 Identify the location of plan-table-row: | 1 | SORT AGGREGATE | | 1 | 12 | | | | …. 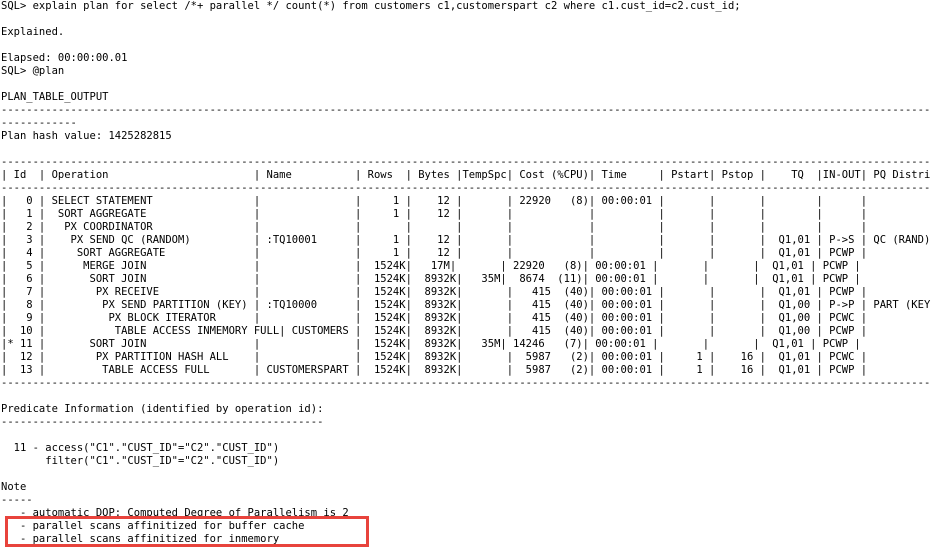
(466, 214).